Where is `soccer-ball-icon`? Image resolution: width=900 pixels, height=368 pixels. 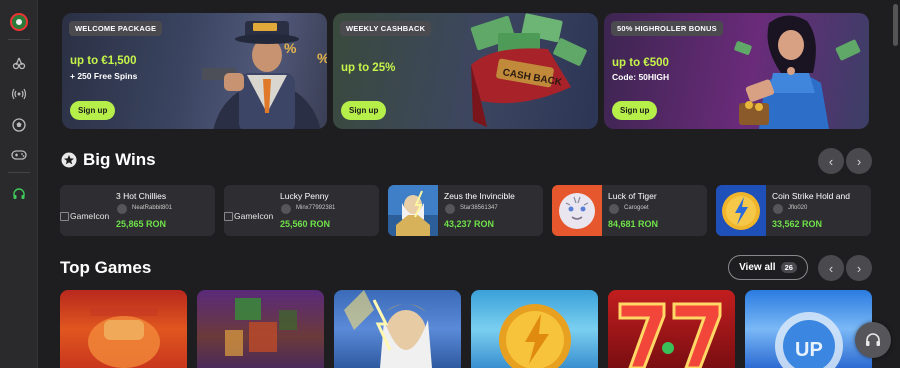 soccer-ball-icon is located at coordinates (19, 125).